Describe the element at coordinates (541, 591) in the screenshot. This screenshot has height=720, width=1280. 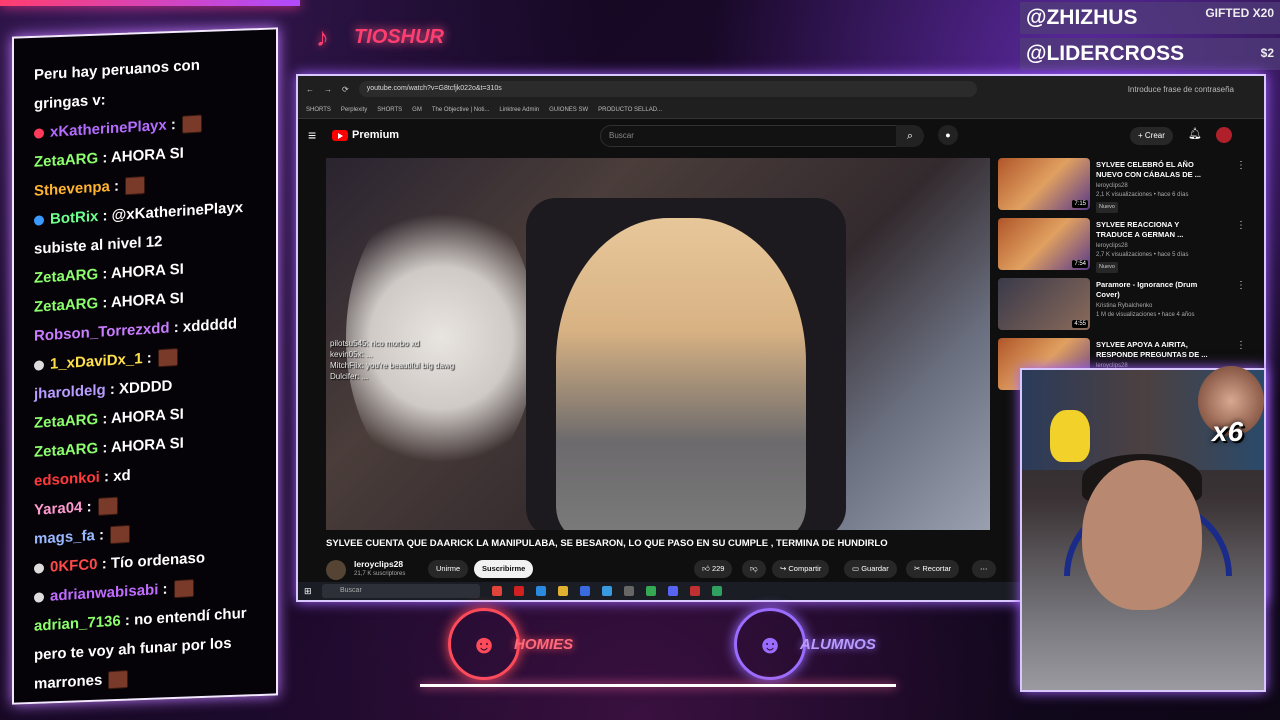
I see `edge-icon` at that location.